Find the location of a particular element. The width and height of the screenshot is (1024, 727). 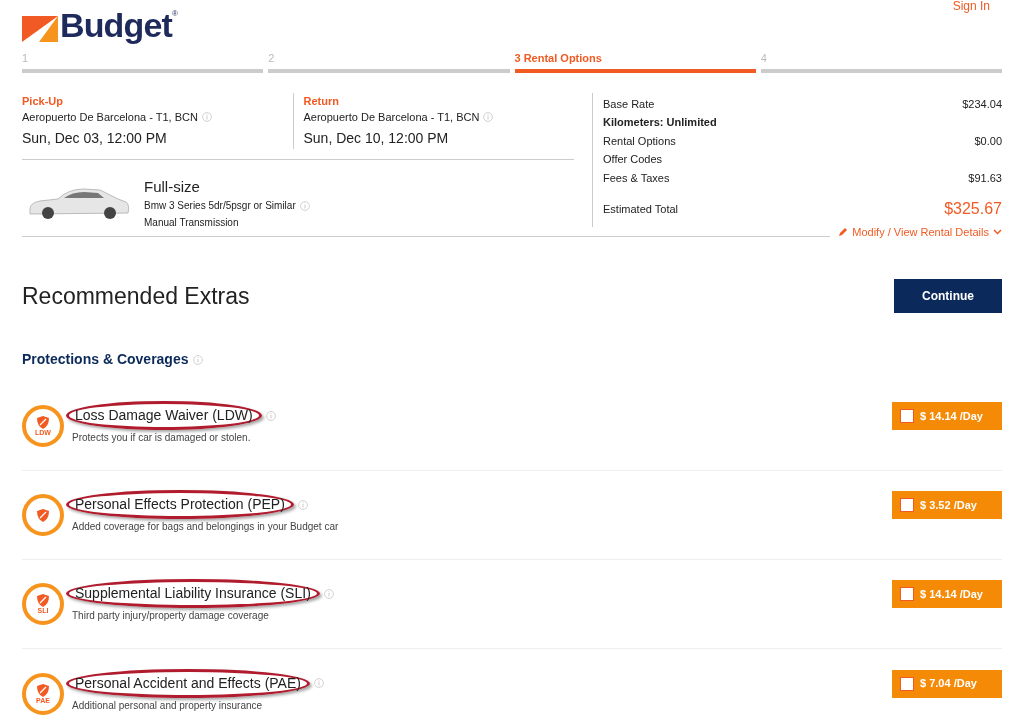

summary-label: Offer Codes is located at coordinates (633, 159).